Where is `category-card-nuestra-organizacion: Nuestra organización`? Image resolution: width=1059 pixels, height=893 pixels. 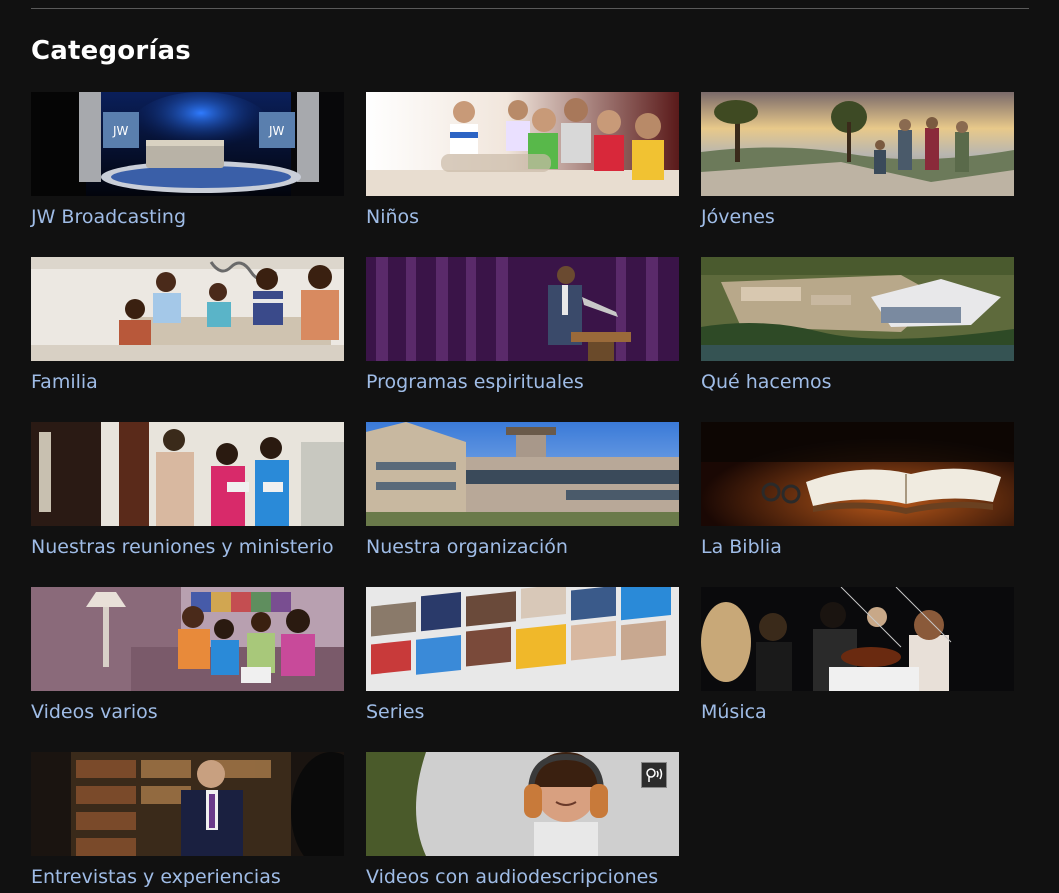 category-card-nuestra-organizacion: Nuestra organización is located at coordinates (522, 504).